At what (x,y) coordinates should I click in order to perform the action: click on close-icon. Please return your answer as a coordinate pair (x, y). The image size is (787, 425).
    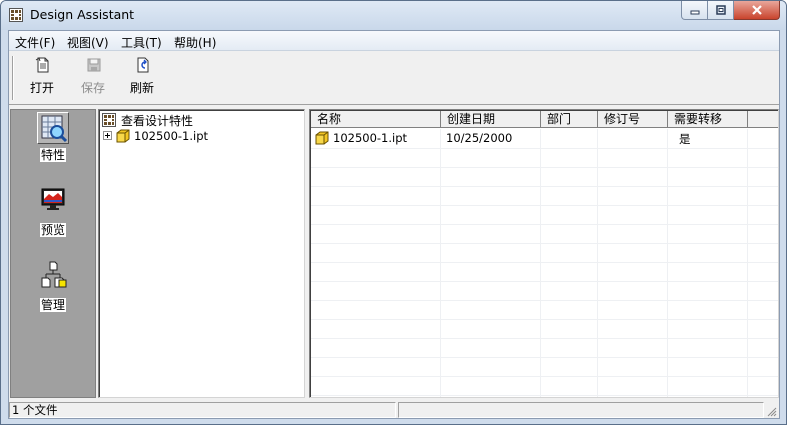
    Looking at the image, I should click on (756, 10).